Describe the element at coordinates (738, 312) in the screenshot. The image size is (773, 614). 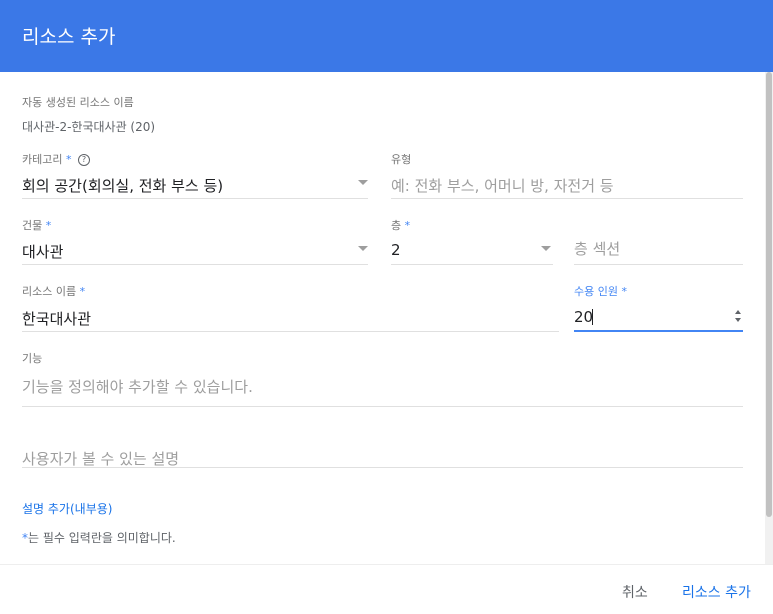
I see `chevron-up-icon` at that location.